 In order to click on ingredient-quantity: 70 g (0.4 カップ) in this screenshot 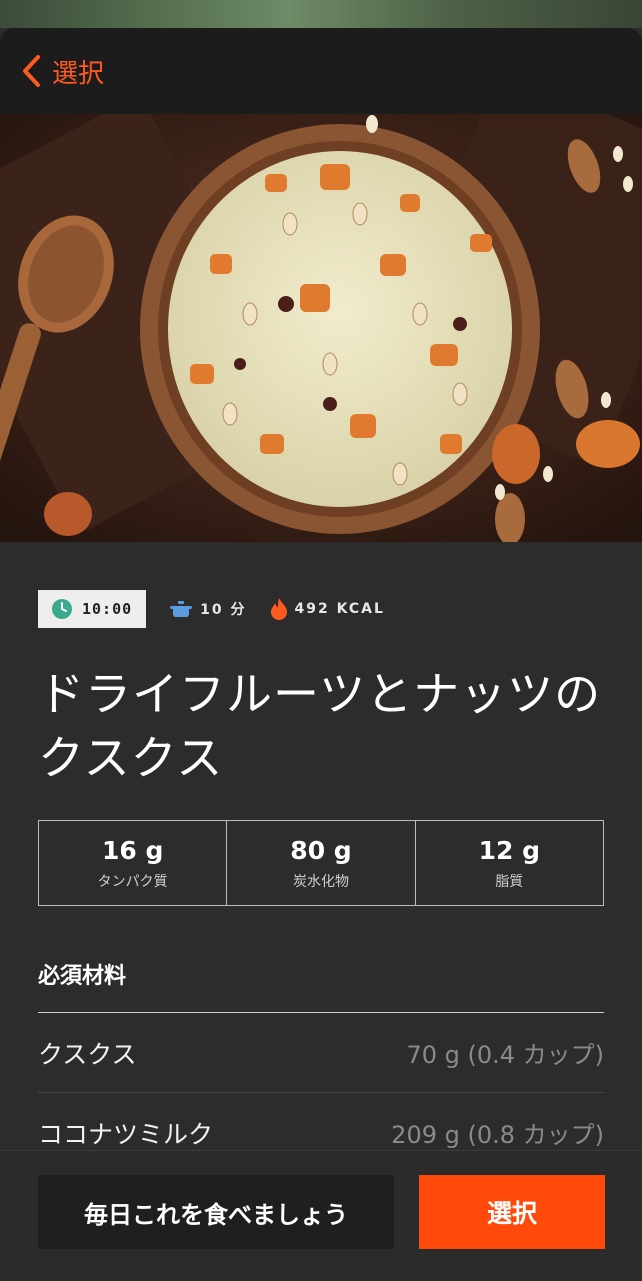, I will do `click(505, 1055)`.